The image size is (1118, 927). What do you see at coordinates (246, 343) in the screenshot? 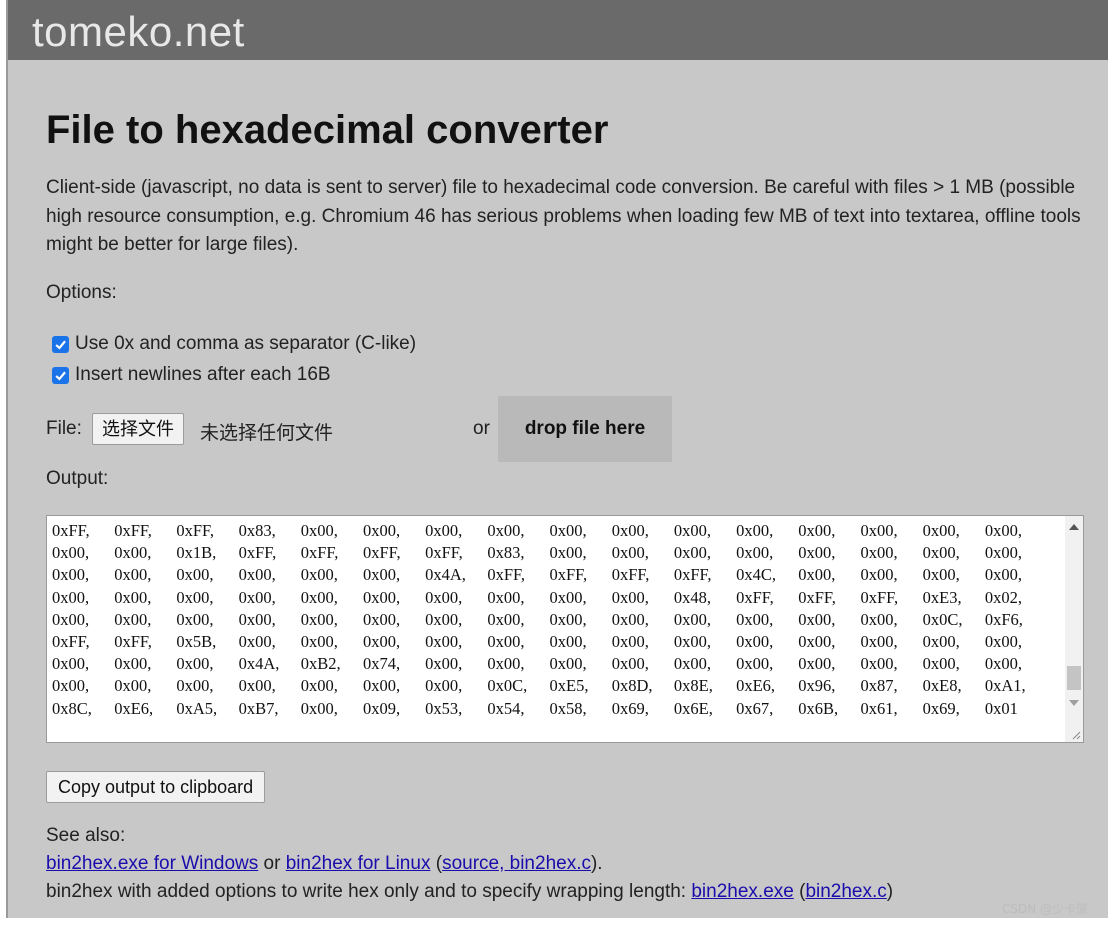
I see `option-label: Use 0x and comma as separator (C-like)` at bounding box center [246, 343].